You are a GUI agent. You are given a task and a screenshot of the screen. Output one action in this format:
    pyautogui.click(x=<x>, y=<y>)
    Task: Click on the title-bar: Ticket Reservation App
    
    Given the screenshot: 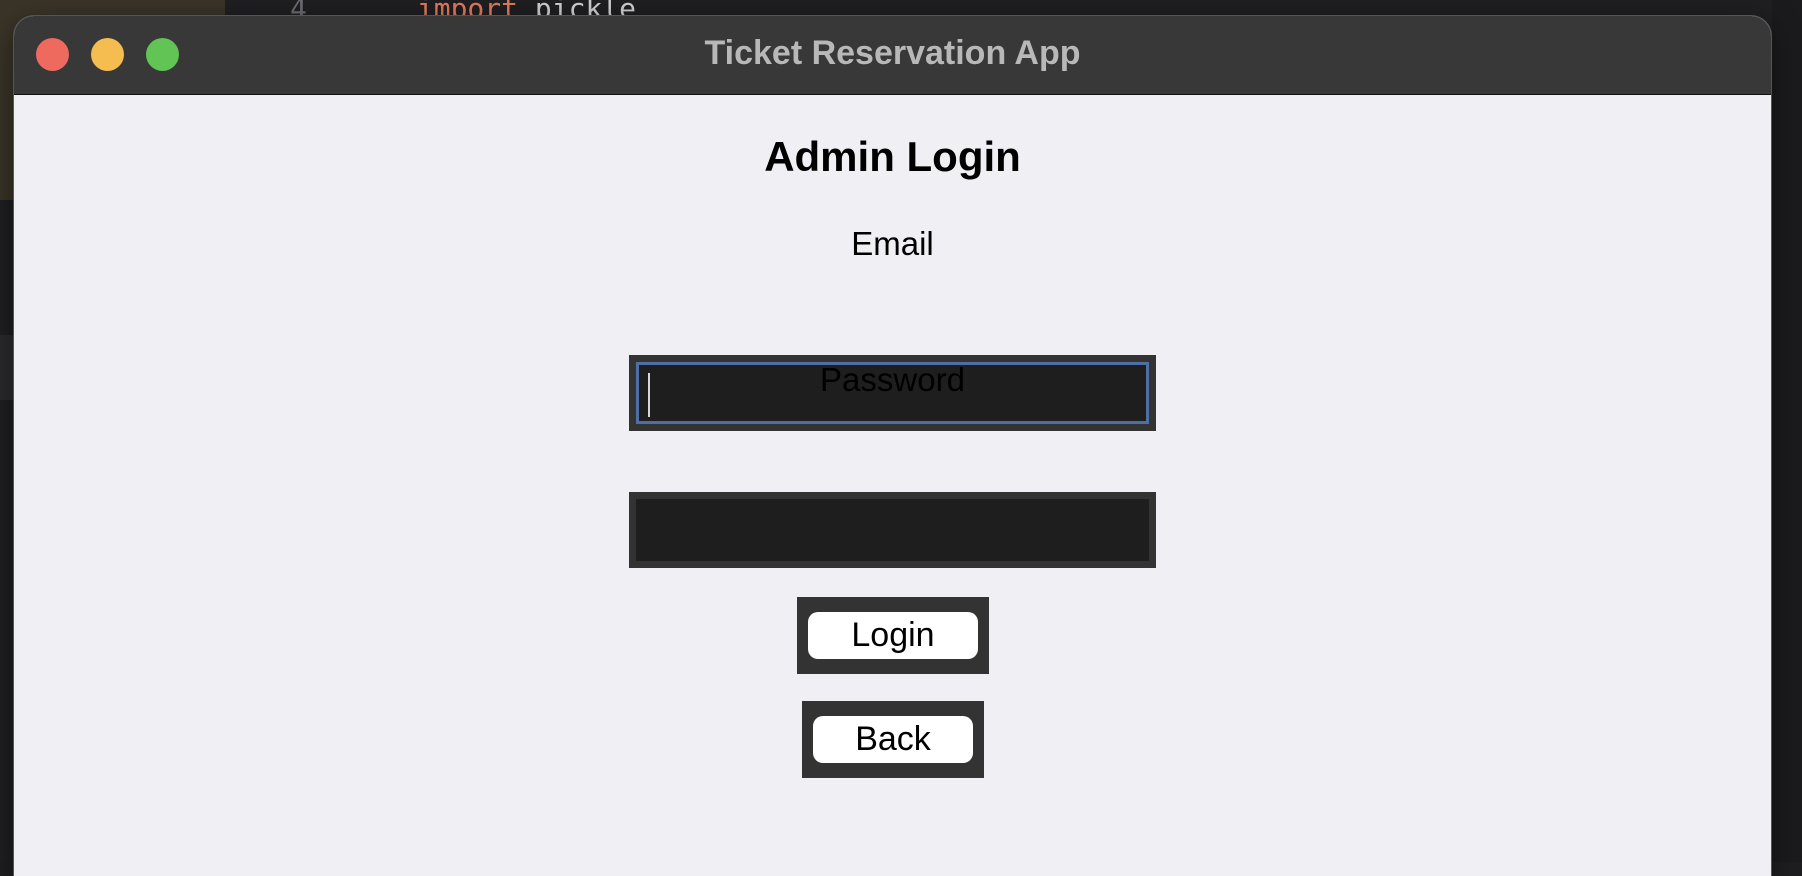 What is the action you would take?
    pyautogui.click(x=892, y=55)
    